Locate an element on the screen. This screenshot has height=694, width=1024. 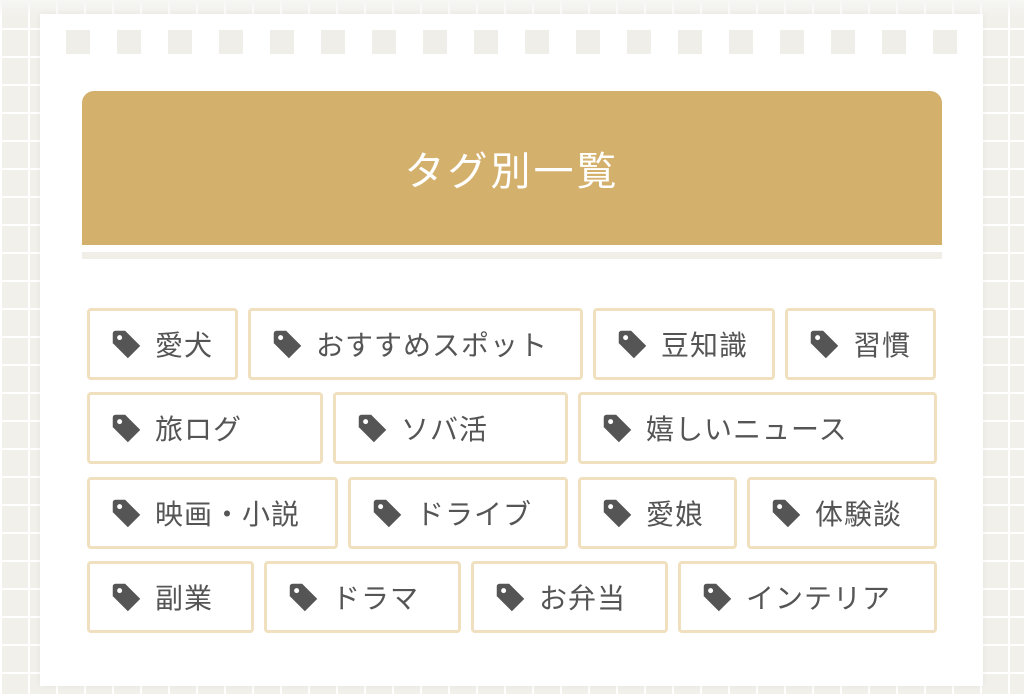
tag-label: ソバ活 is located at coordinates (445, 429).